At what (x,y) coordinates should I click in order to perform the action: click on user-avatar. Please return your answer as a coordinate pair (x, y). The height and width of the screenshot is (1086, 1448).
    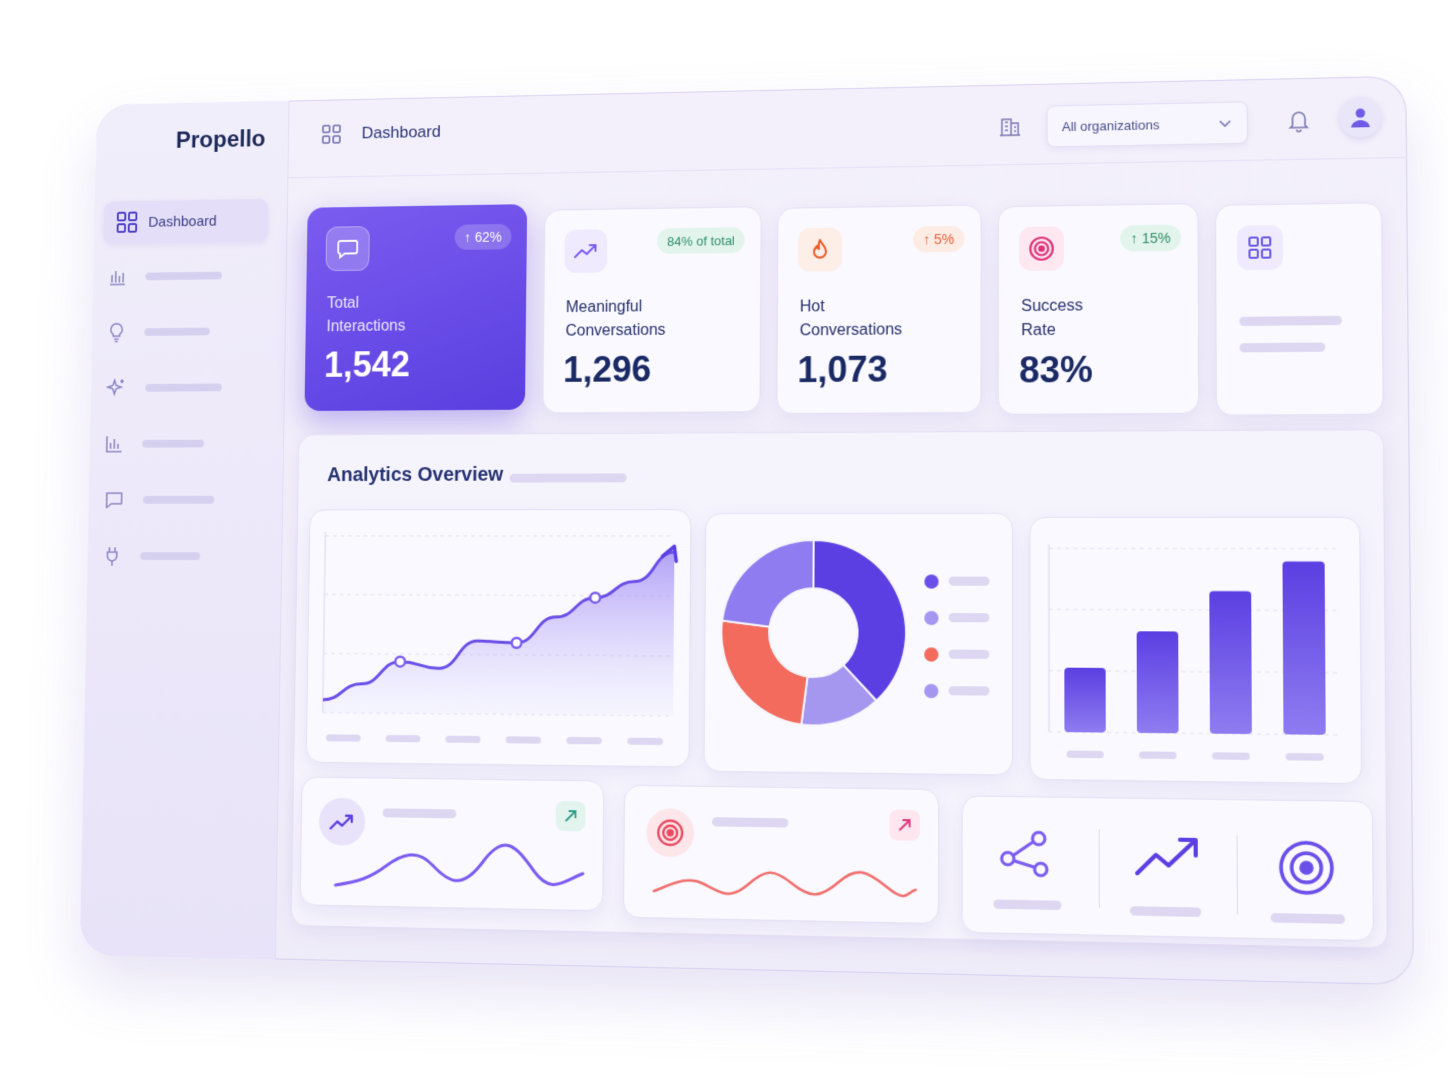
    Looking at the image, I should click on (1360, 117).